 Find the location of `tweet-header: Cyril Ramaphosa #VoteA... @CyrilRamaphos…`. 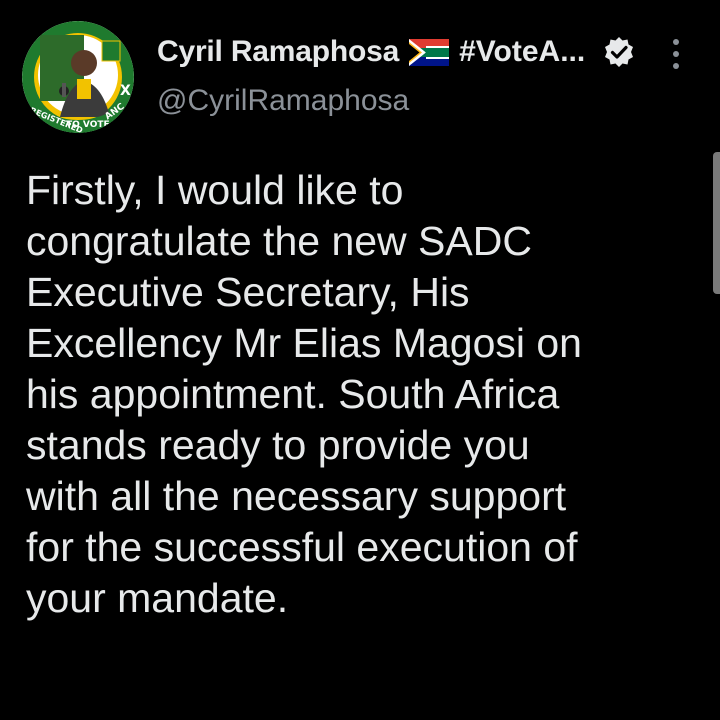

tweet-header: Cyril Ramaphosa #VoteA... @CyrilRamaphos… is located at coordinates (397, 73).